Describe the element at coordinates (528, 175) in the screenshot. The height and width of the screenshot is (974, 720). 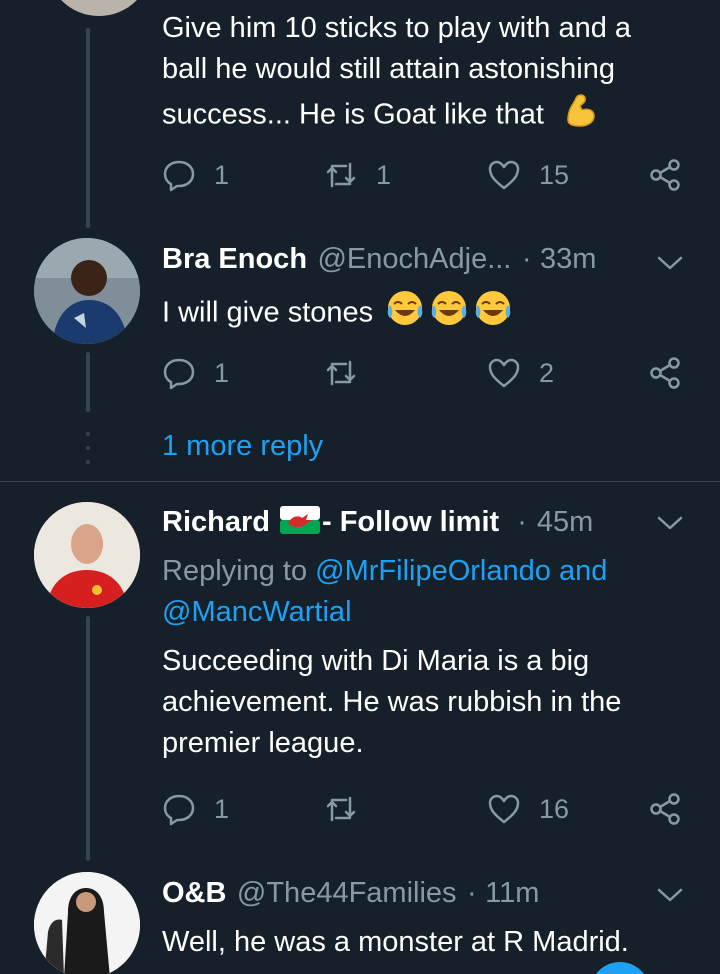
I see `like-button: 15` at that location.